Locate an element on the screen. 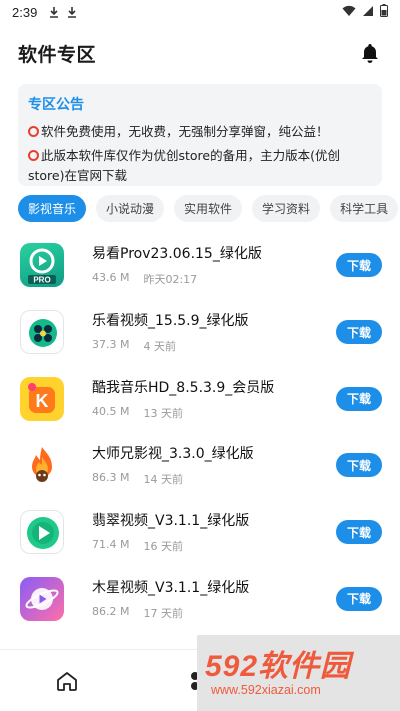 This screenshot has height=711, width=400. battery-icon is located at coordinates (384, 12).